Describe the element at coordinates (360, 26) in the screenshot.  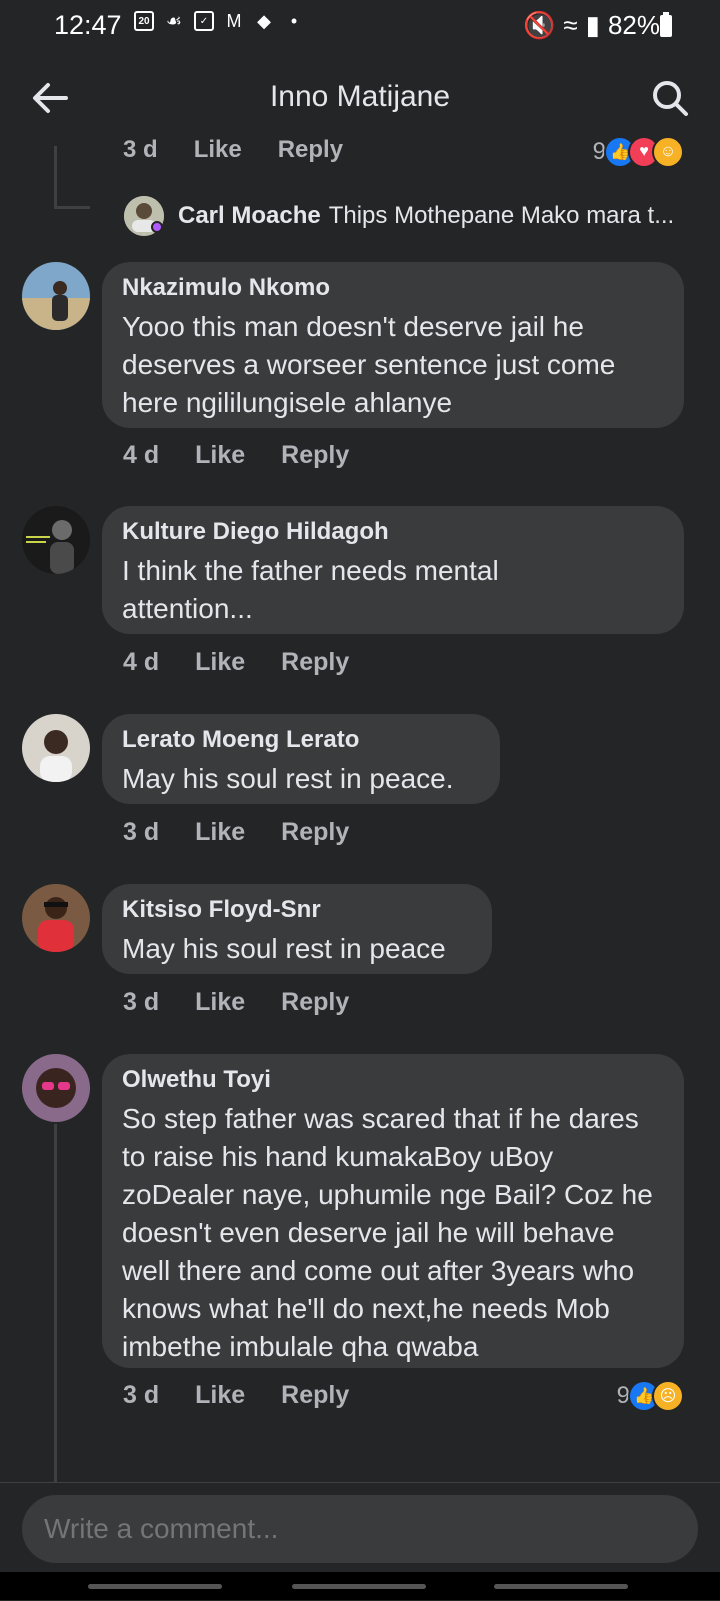
I see `status-bar: 12:47 20 ☙ ✓ M ◆ • 🔇 ≈ ▮ 82%` at that location.